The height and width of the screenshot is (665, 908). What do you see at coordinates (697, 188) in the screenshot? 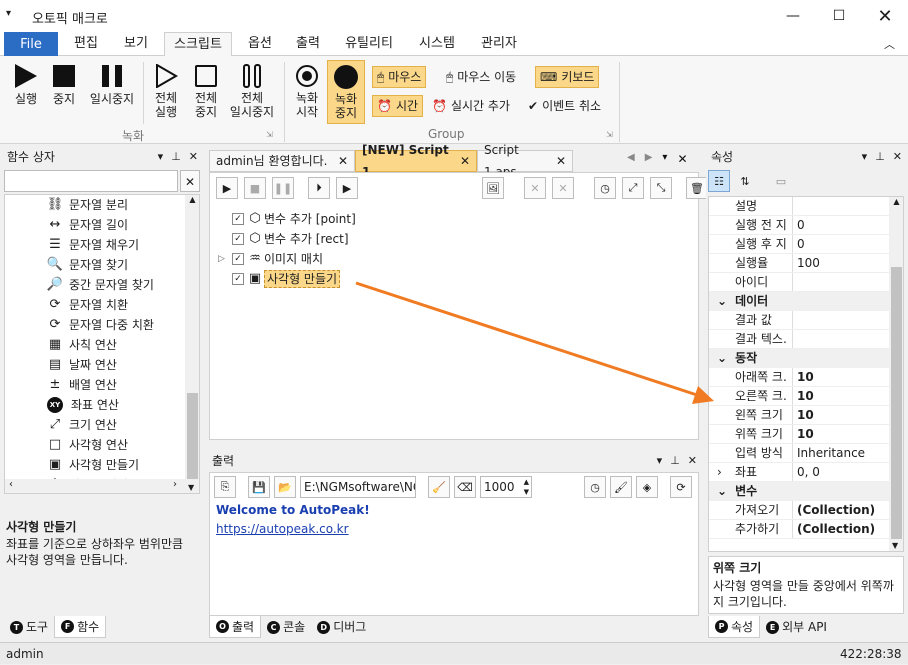
I see `trash-icon: 🗑` at bounding box center [697, 188].